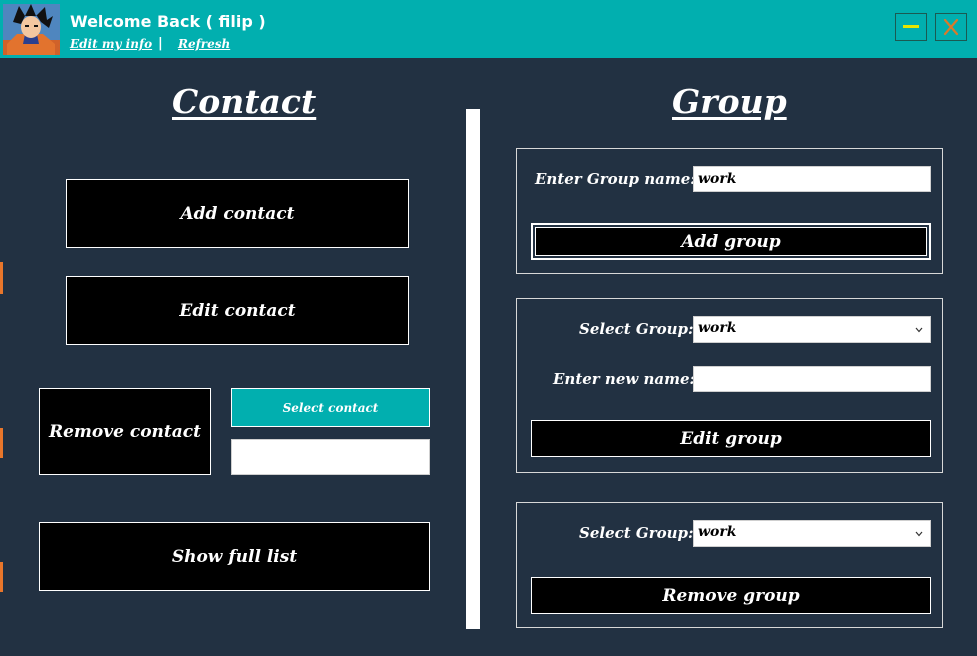 This screenshot has height=656, width=977. Describe the element at coordinates (615, 179) in the screenshot. I see `group-name-label: Enter Group name:` at that location.